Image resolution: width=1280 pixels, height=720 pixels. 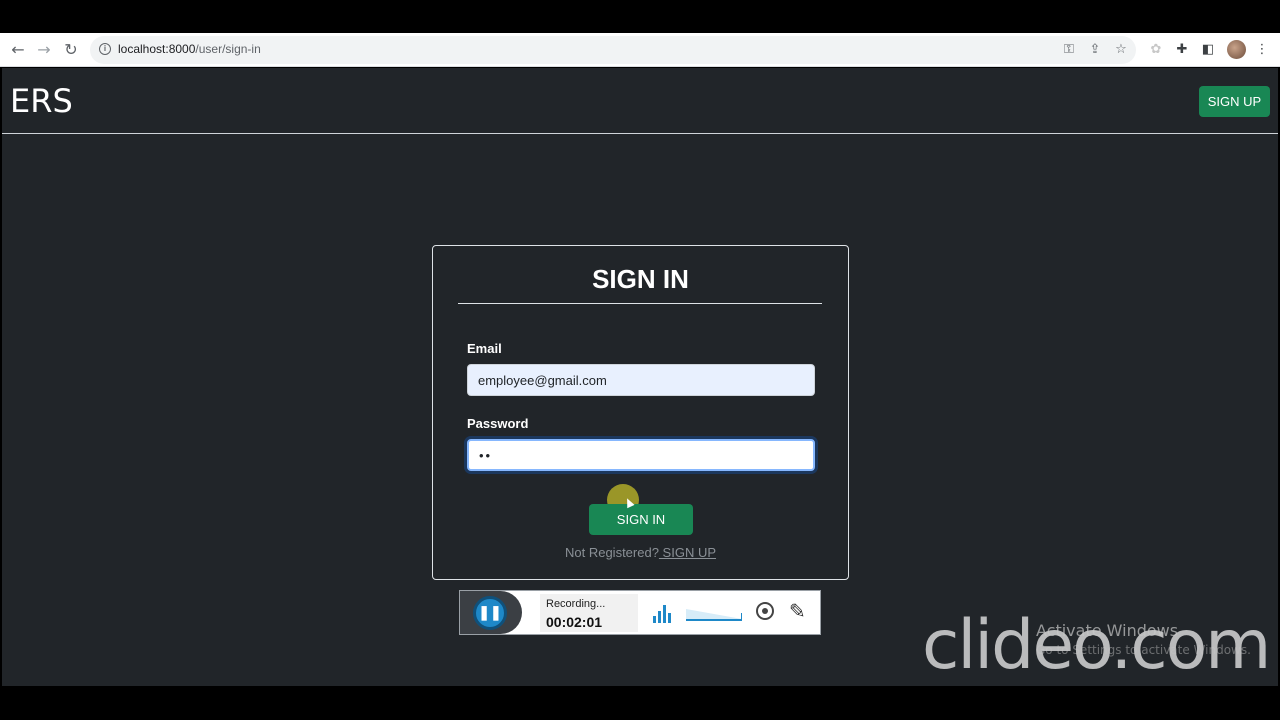 I want to click on register-prompt: Not Registered? SIGN UP, so click(x=640, y=552).